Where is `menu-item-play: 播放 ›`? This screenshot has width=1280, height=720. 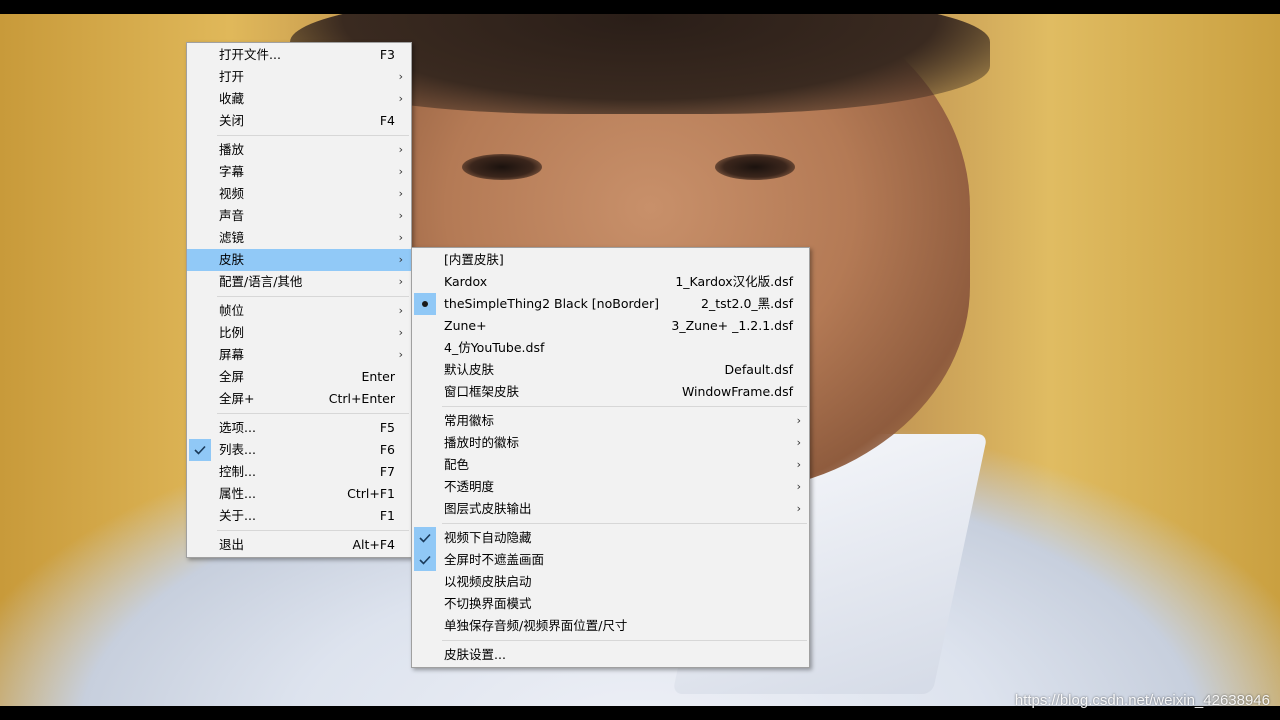 menu-item-play: 播放 › is located at coordinates (299, 150).